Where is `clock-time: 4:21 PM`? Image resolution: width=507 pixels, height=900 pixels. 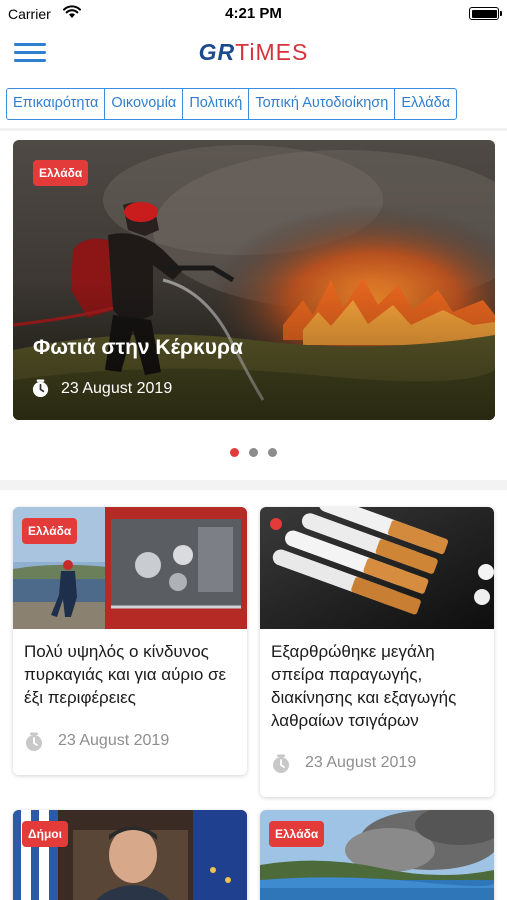
clock-time: 4:21 PM is located at coordinates (253, 13).